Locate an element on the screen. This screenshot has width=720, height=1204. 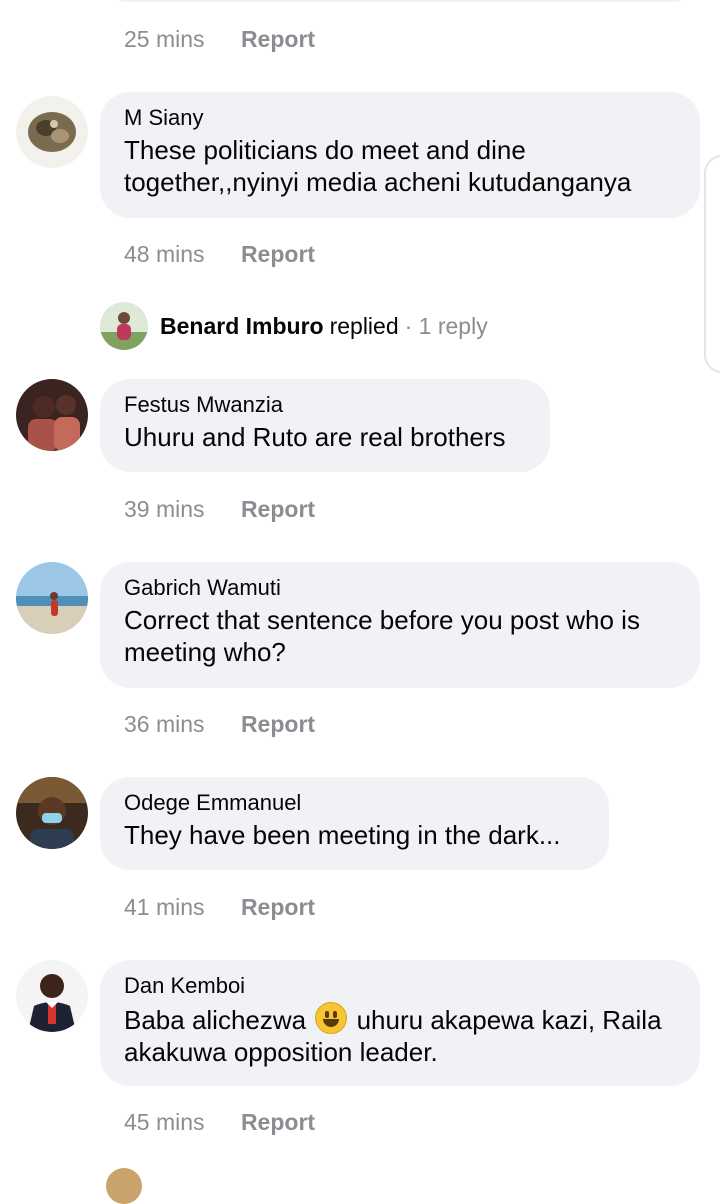
comment-author: Festus Mwanzia is located at coordinates (325, 404).